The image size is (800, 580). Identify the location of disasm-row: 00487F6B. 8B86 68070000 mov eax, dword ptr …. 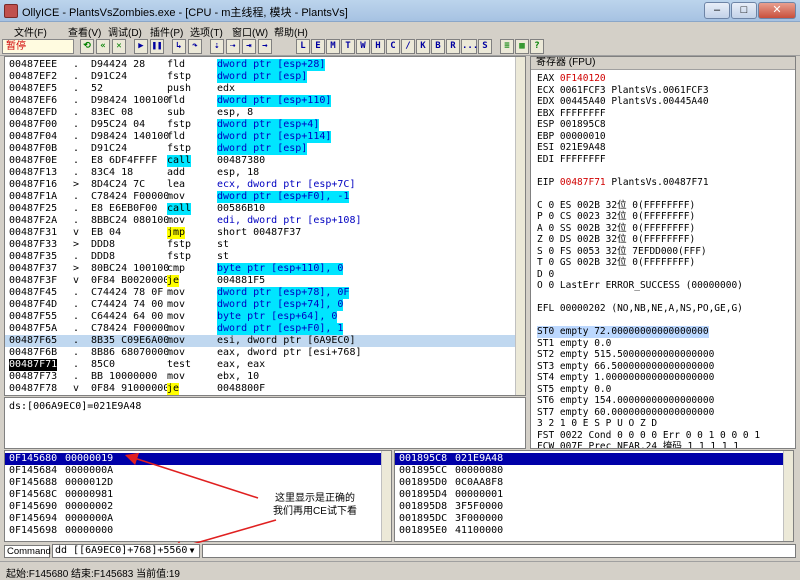
(261, 353).